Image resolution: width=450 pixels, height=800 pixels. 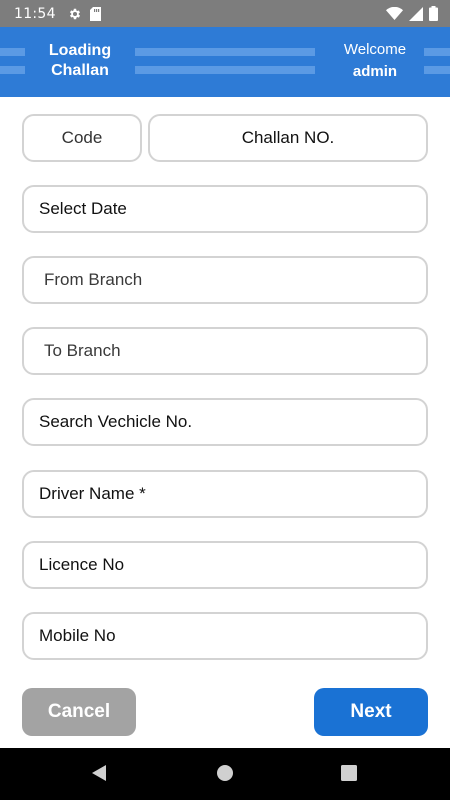 What do you see at coordinates (80, 50) in the screenshot?
I see `page-title-line1: Loading` at bounding box center [80, 50].